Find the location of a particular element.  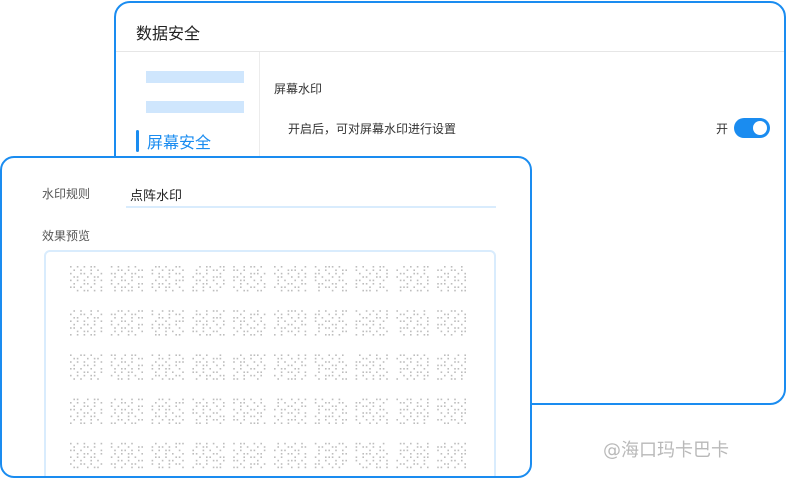

sidebar-item-screen-security: 屏幕安全 is located at coordinates (173, 141).